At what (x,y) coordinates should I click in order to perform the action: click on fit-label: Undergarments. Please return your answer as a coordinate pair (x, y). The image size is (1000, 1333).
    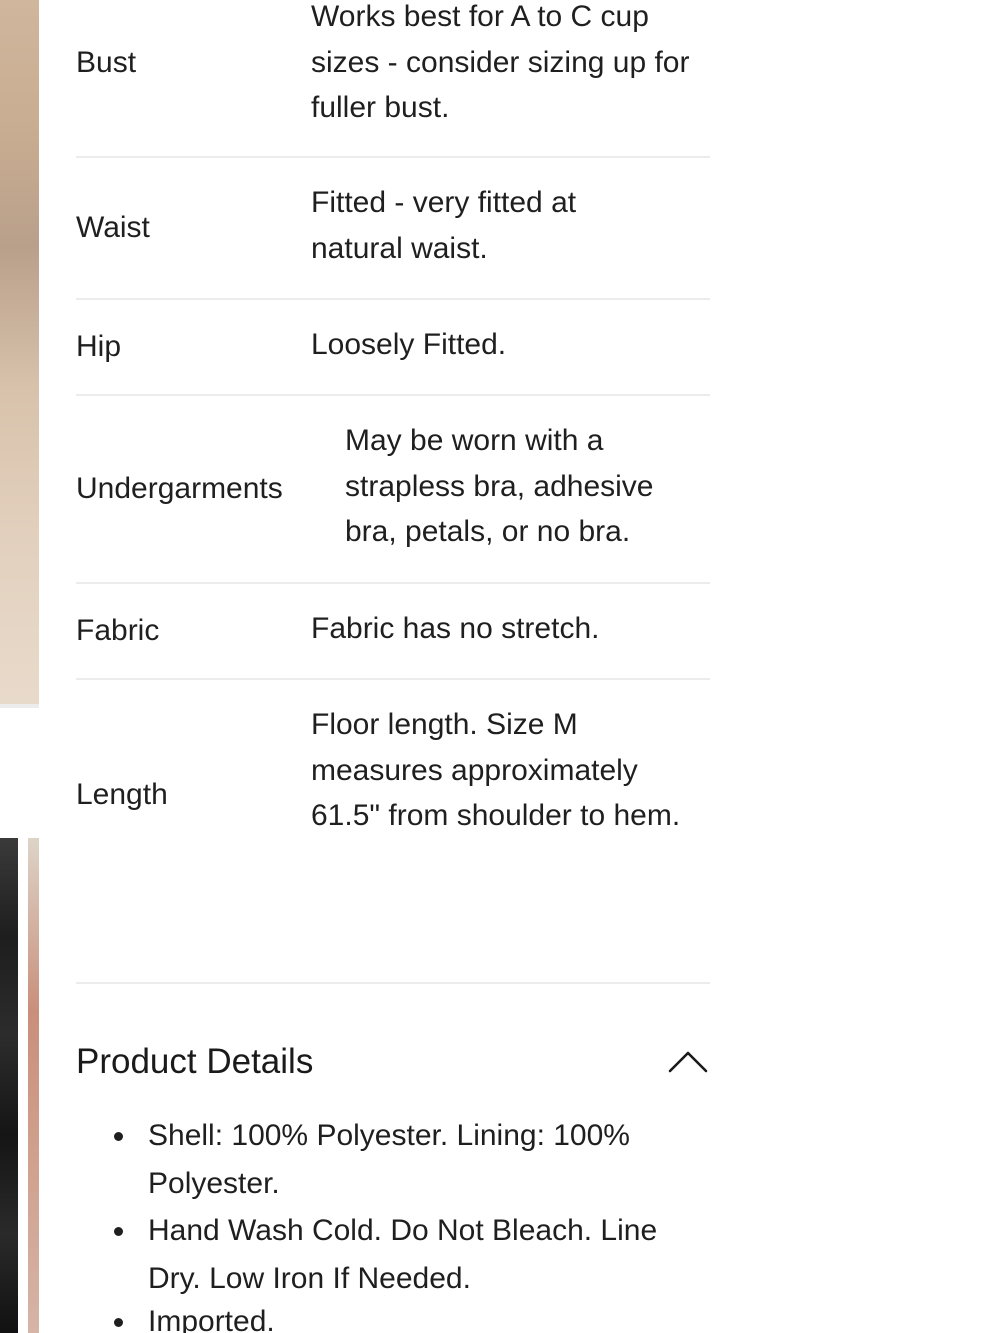
    Looking at the image, I should click on (179, 488).